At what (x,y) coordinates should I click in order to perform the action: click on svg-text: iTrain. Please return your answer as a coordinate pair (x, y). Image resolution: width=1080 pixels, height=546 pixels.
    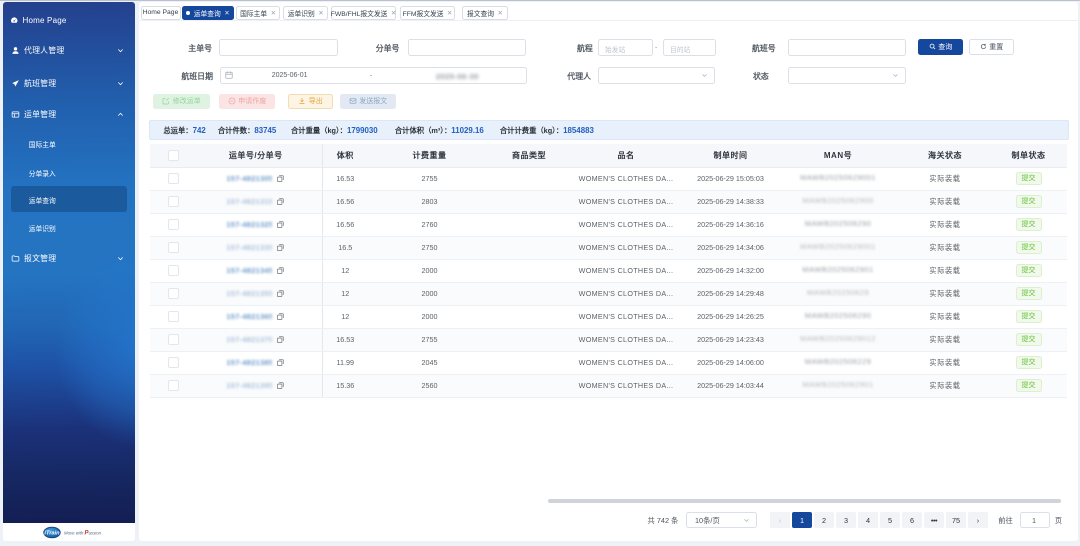
    Looking at the image, I should click on (52, 534).